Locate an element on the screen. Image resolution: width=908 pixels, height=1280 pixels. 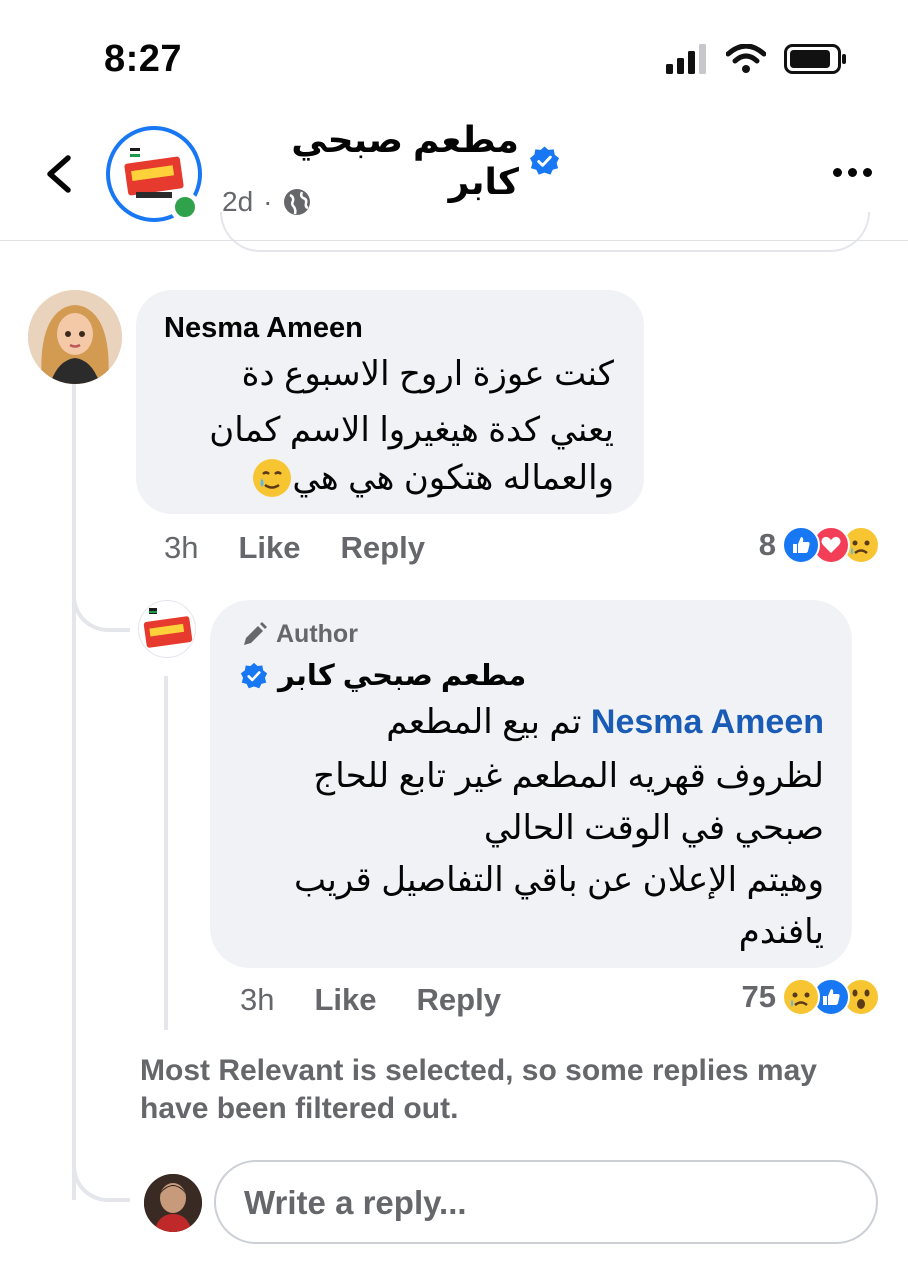
reply-actions: 3h Like Reply is located at coordinates (370, 1000).